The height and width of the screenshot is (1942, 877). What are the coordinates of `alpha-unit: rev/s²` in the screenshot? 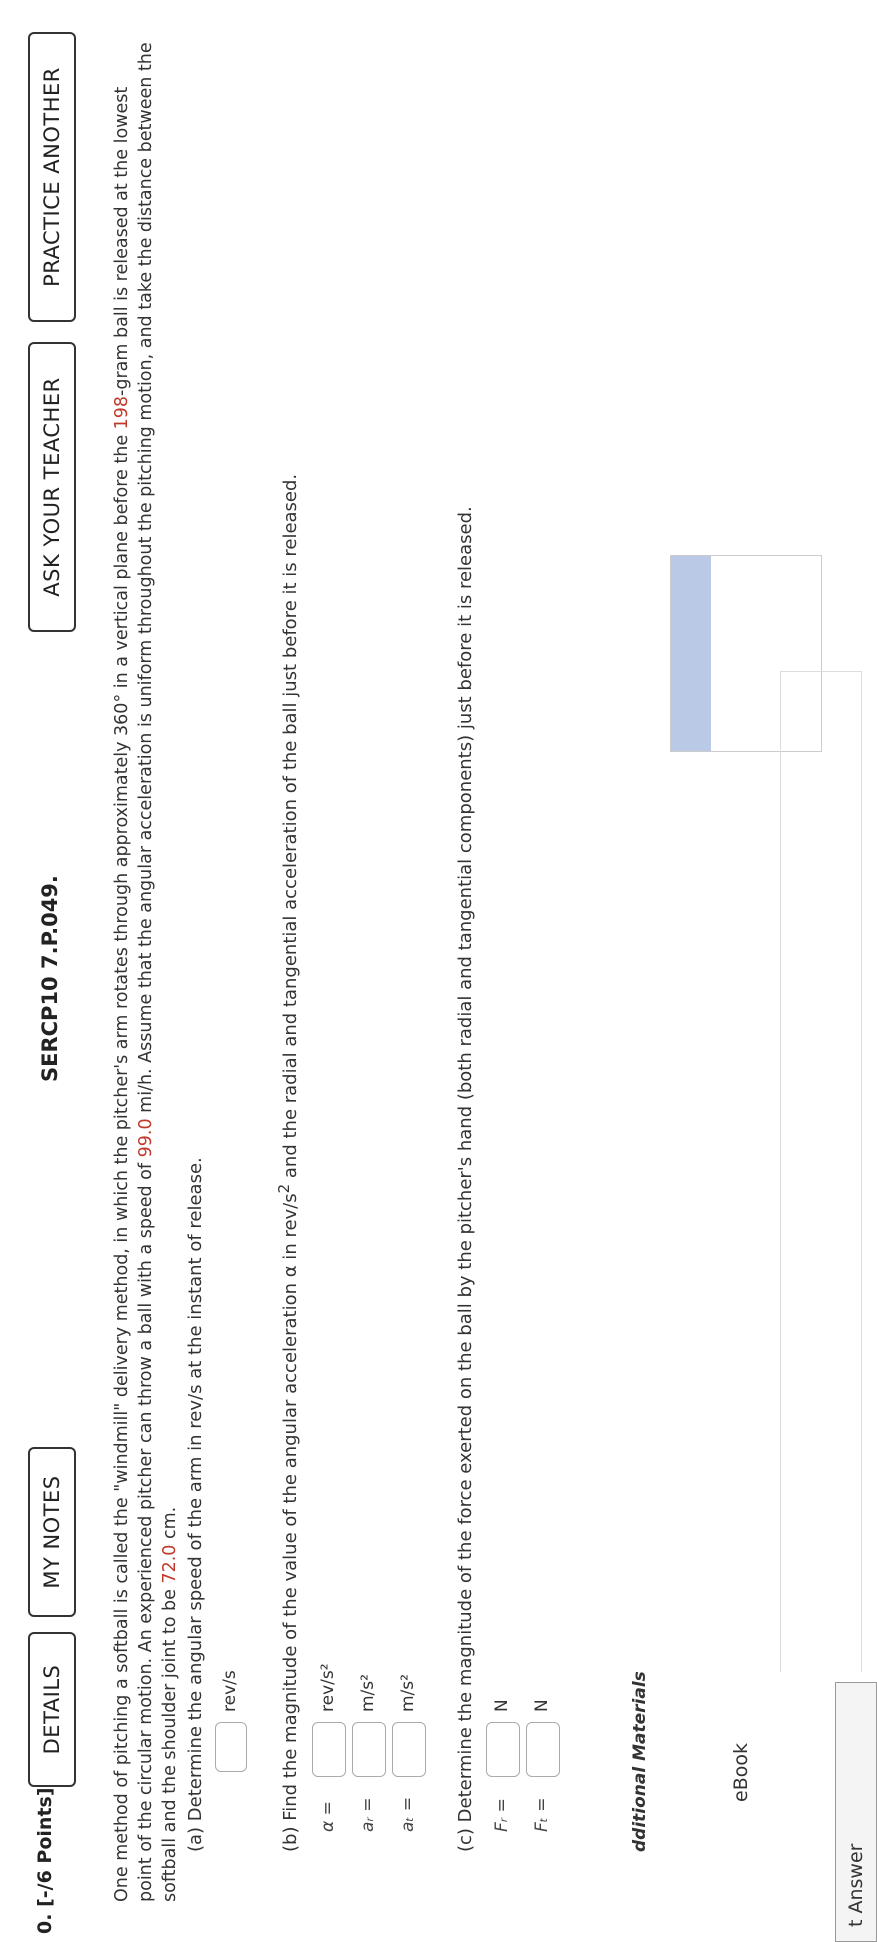 It's located at (328, 1687).